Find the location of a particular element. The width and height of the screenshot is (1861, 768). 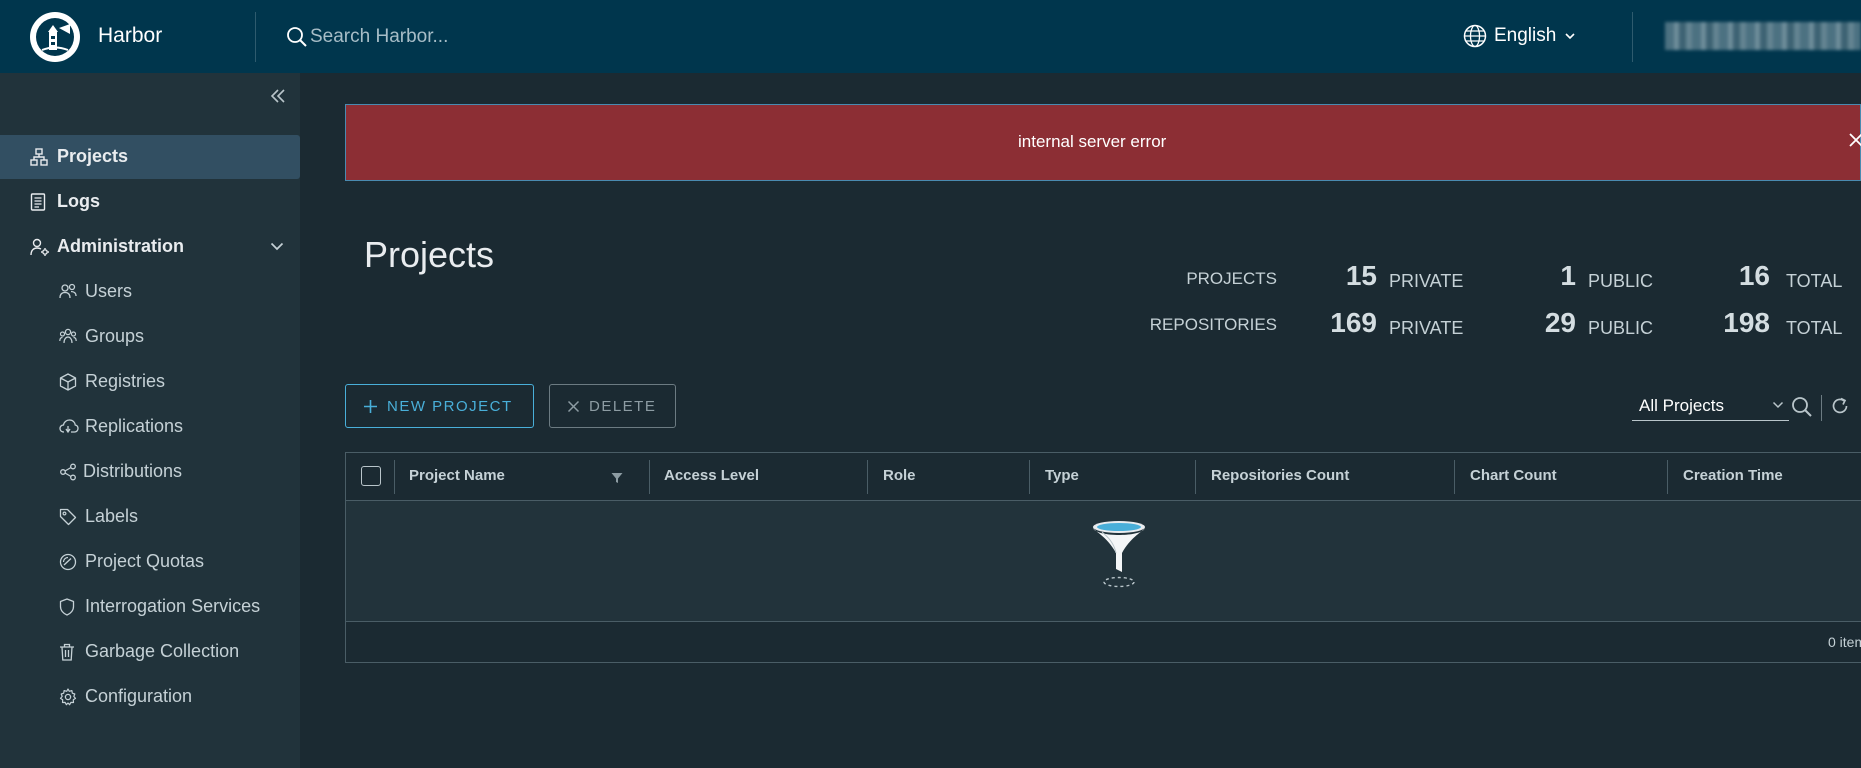

delete-label: DELETE is located at coordinates (623, 406).